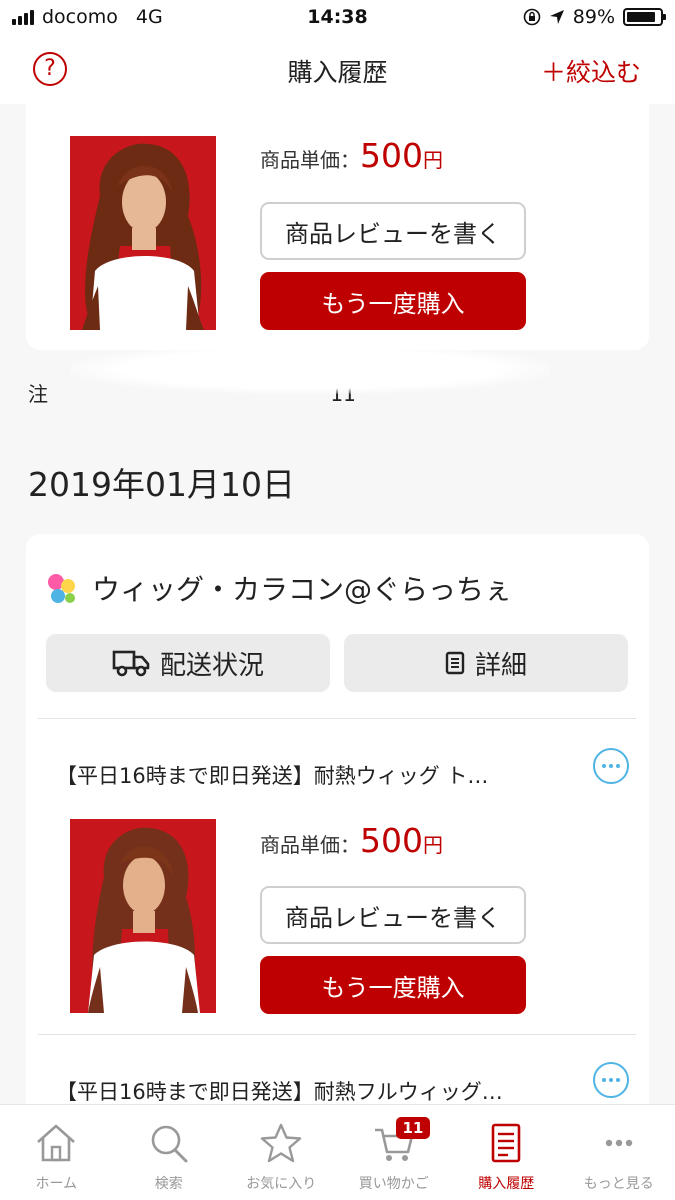 This screenshot has height=1200, width=675. I want to click on order-detail-label: 詳細, so click(500, 665).